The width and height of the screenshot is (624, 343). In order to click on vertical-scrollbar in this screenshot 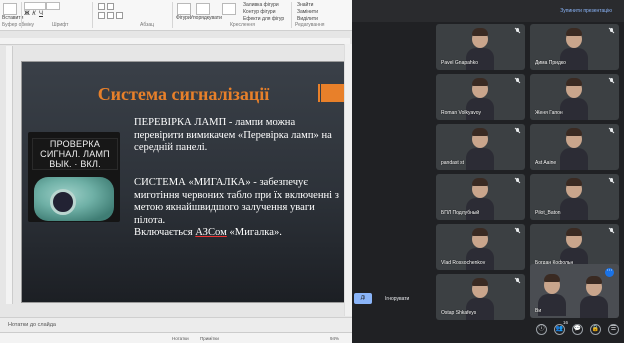, I will do `click(348, 180)`.